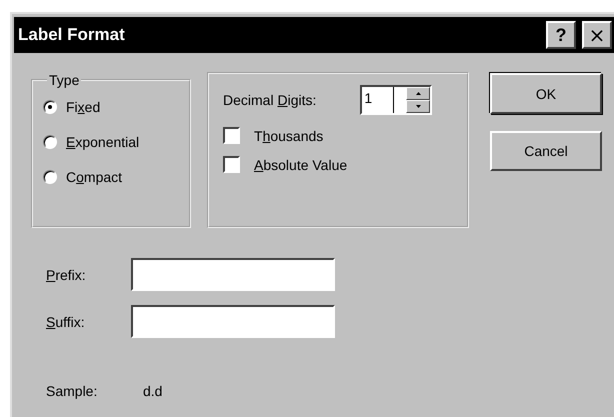 Image resolution: width=614 pixels, height=417 pixels. I want to click on close-button: ×, so click(597, 35).